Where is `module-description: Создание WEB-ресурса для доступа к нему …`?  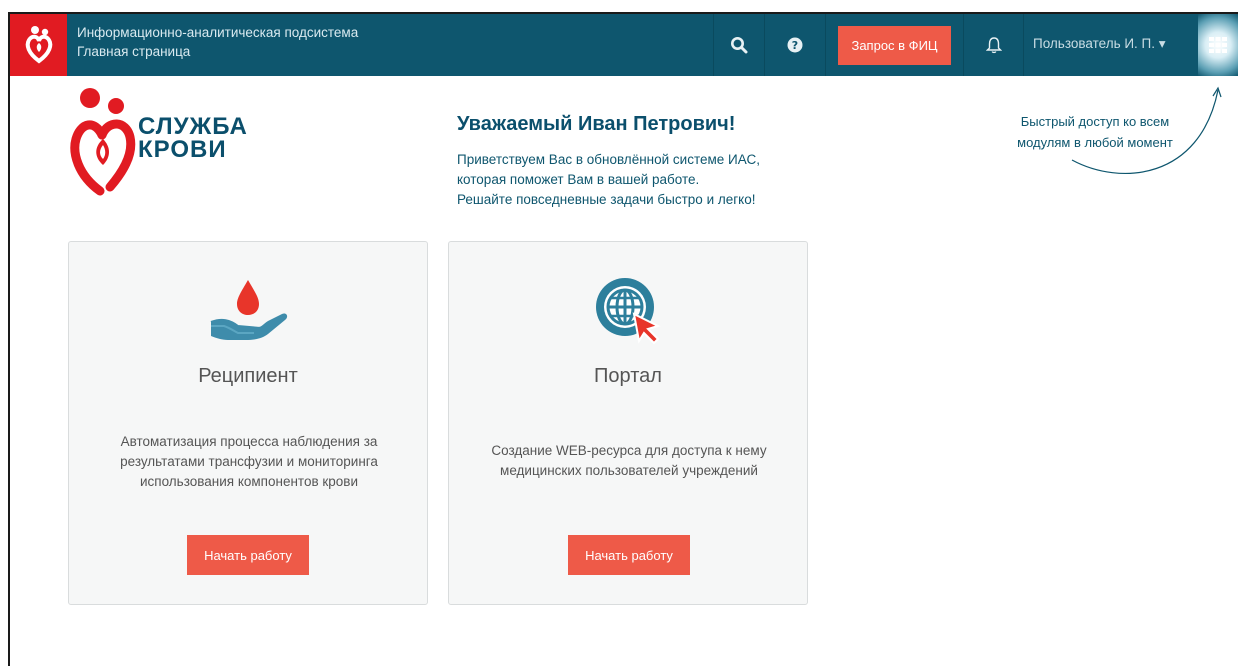
module-description: Создание WEB-ресурса для доступа к нему … is located at coordinates (629, 461).